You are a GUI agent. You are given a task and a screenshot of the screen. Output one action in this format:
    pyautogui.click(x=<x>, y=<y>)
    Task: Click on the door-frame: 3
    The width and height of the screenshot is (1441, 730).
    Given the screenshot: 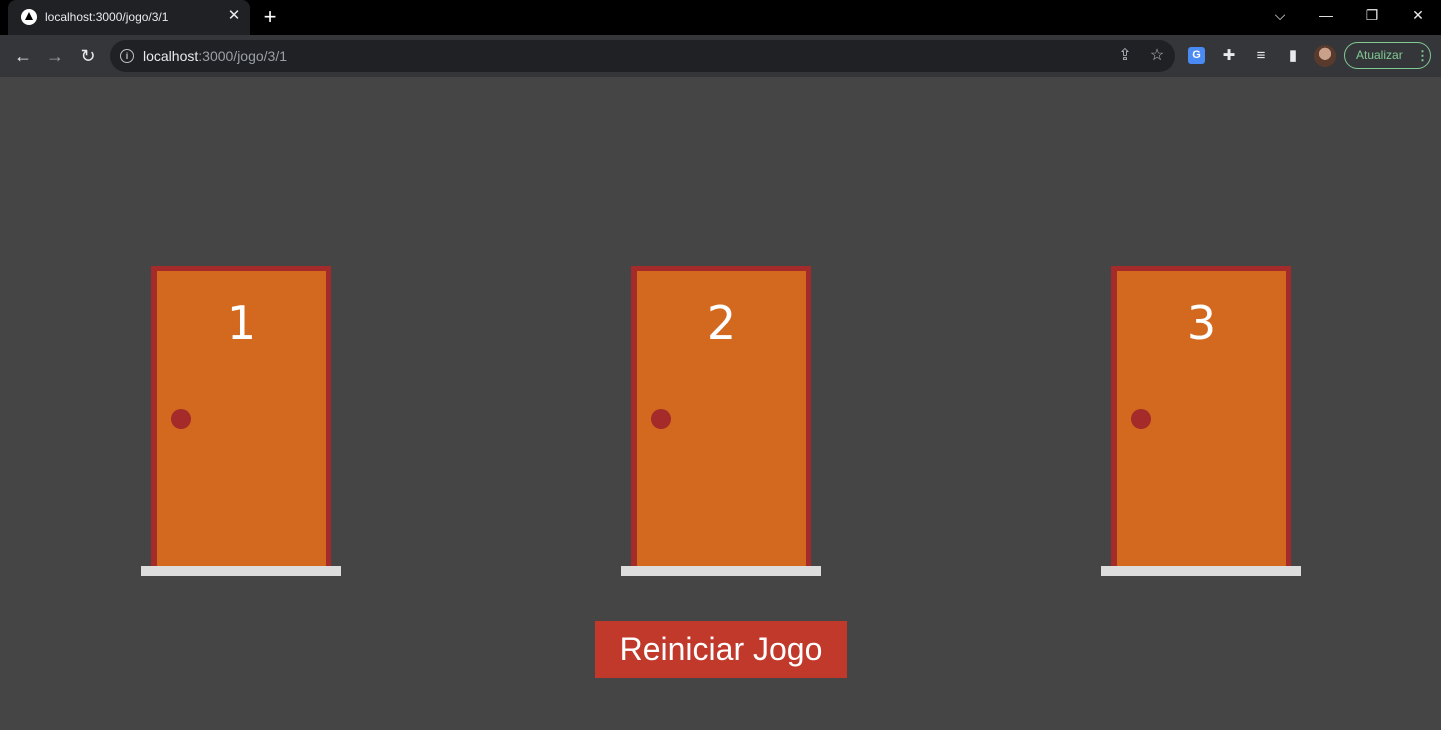 What is the action you would take?
    pyautogui.click(x=1201, y=416)
    